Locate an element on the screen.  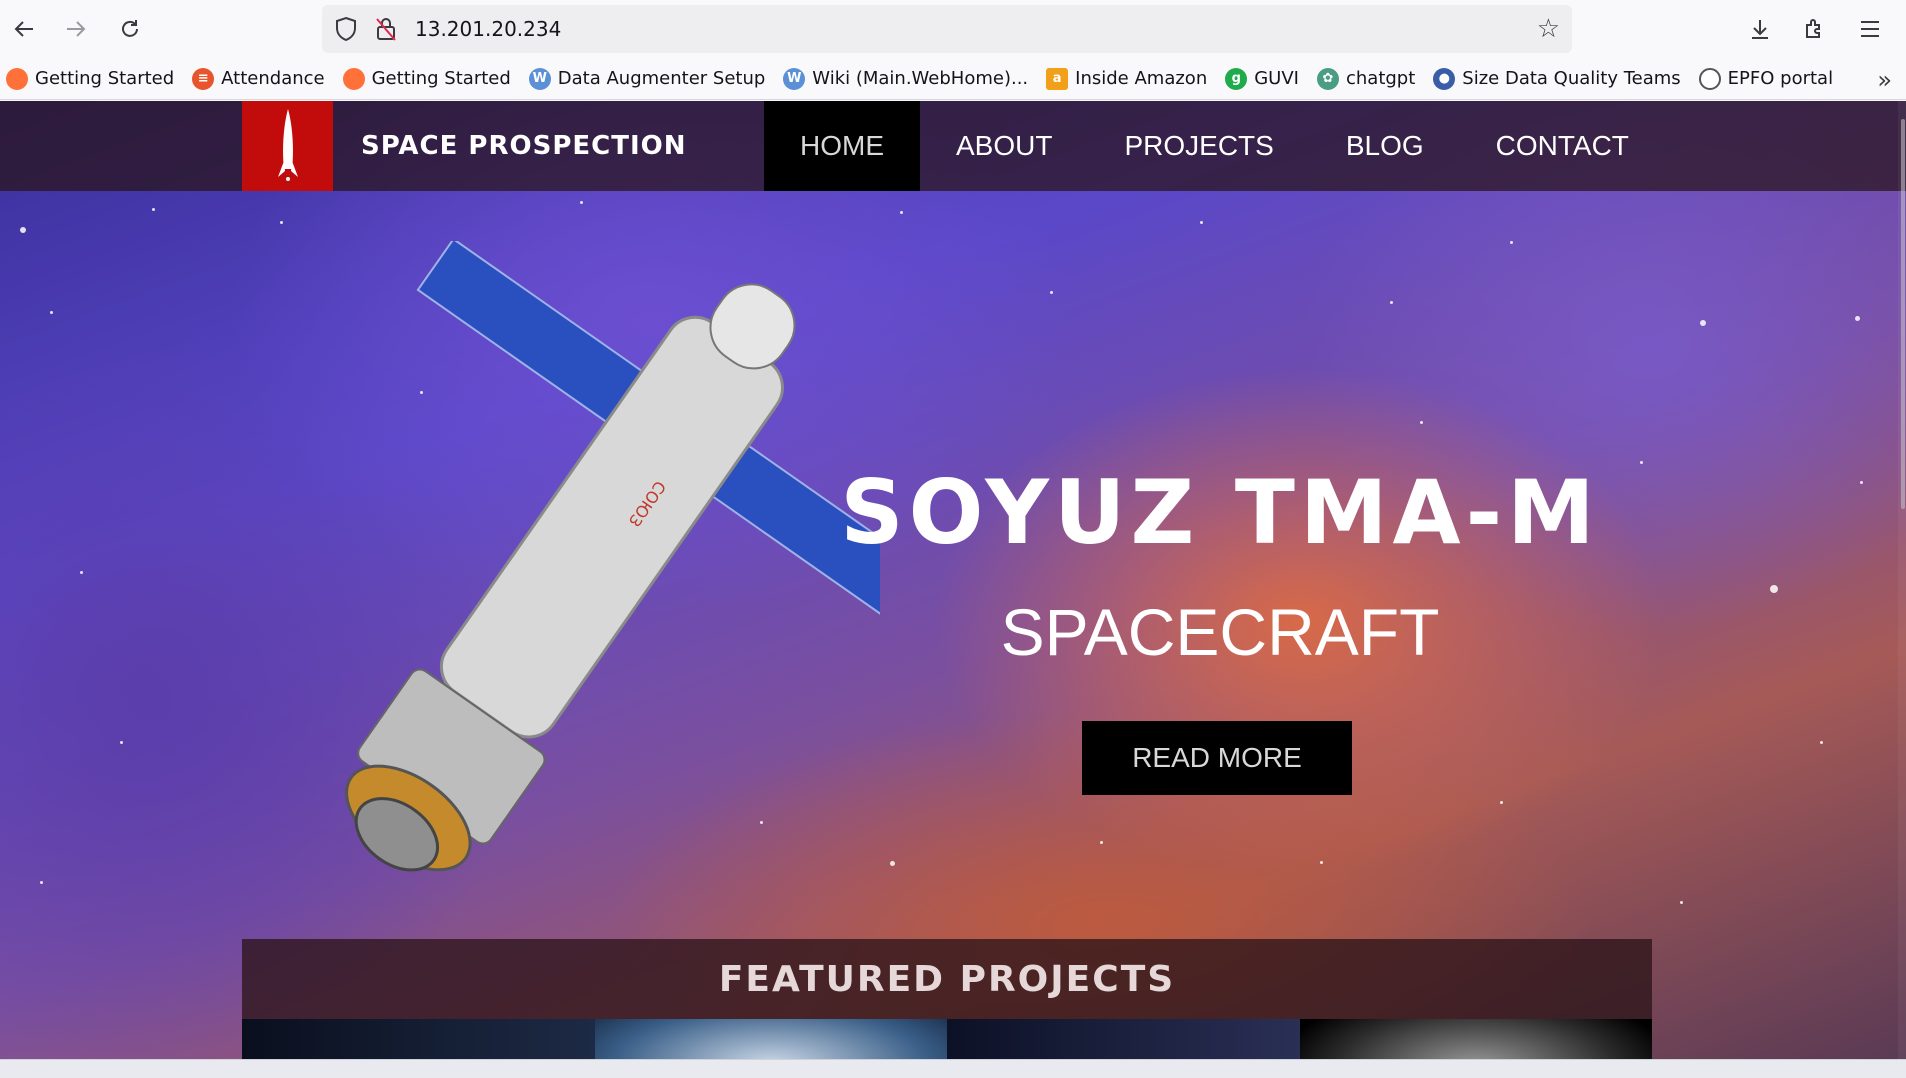
nav-home: HOME is located at coordinates (842, 146).